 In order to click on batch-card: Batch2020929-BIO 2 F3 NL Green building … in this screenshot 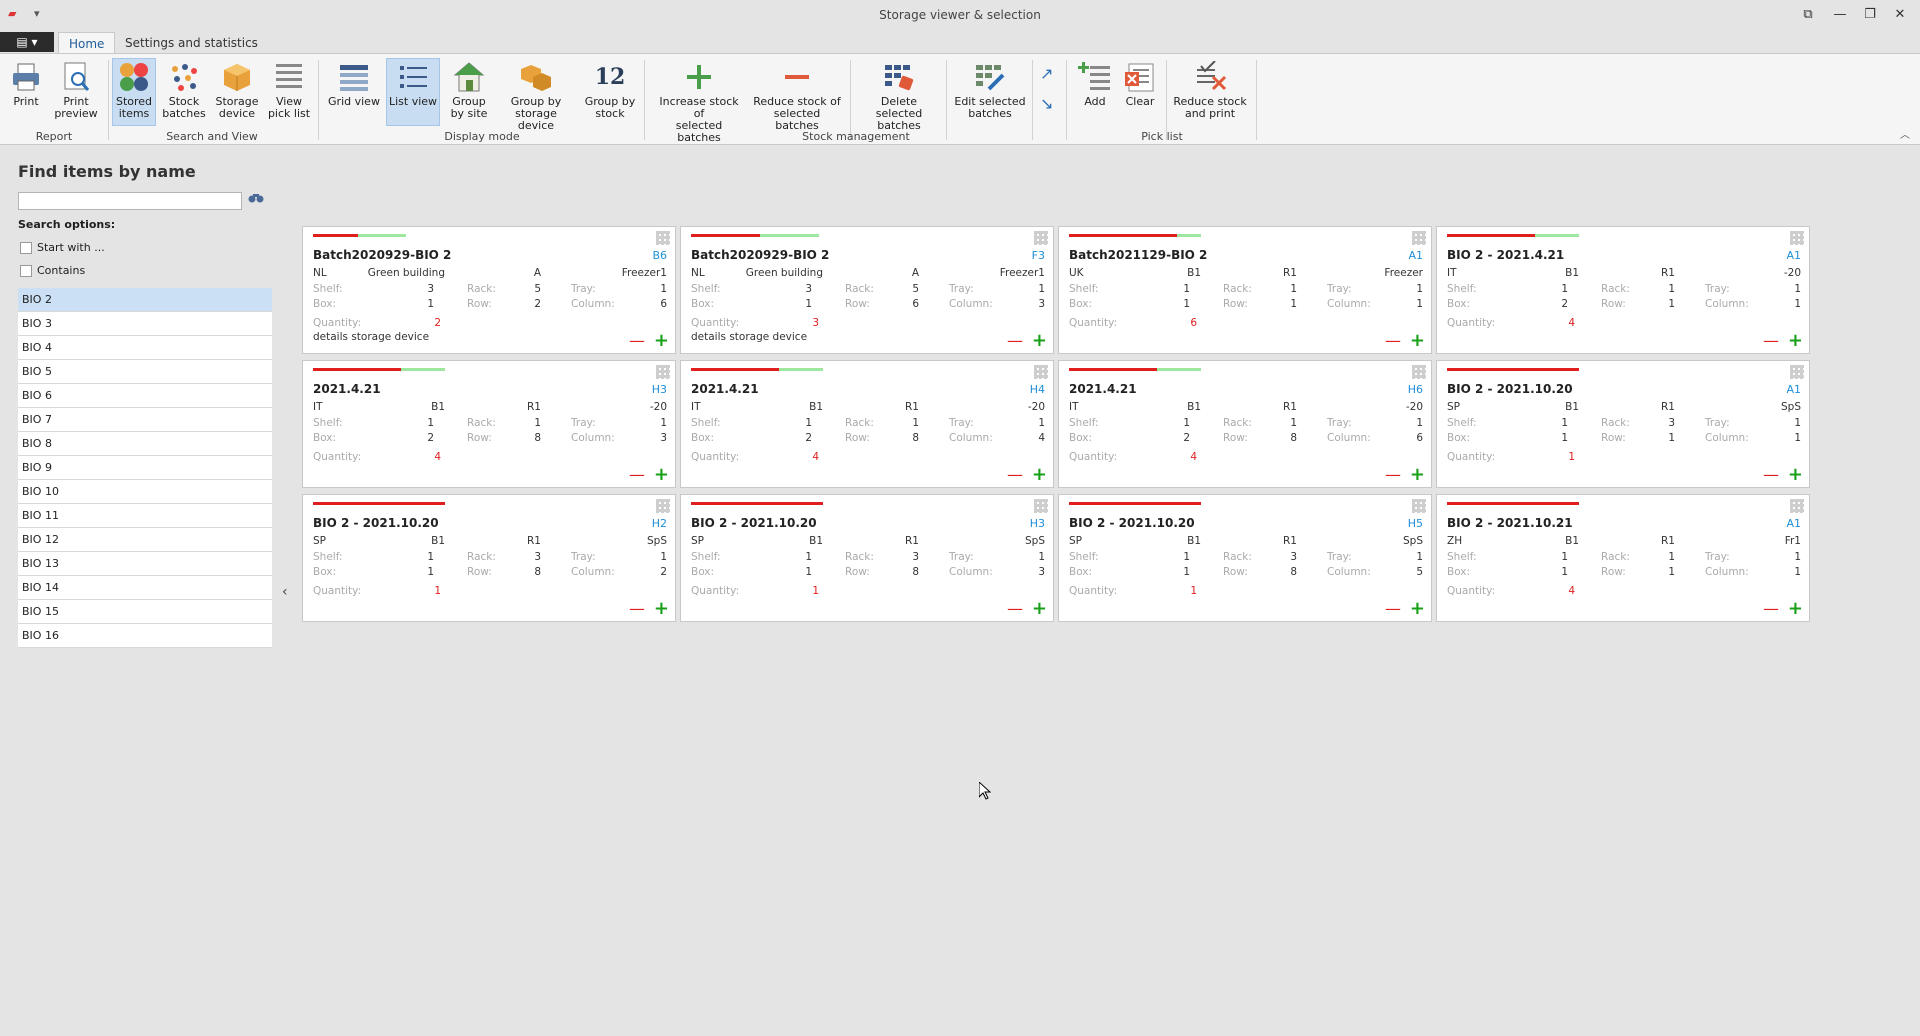, I will do `click(867, 290)`.